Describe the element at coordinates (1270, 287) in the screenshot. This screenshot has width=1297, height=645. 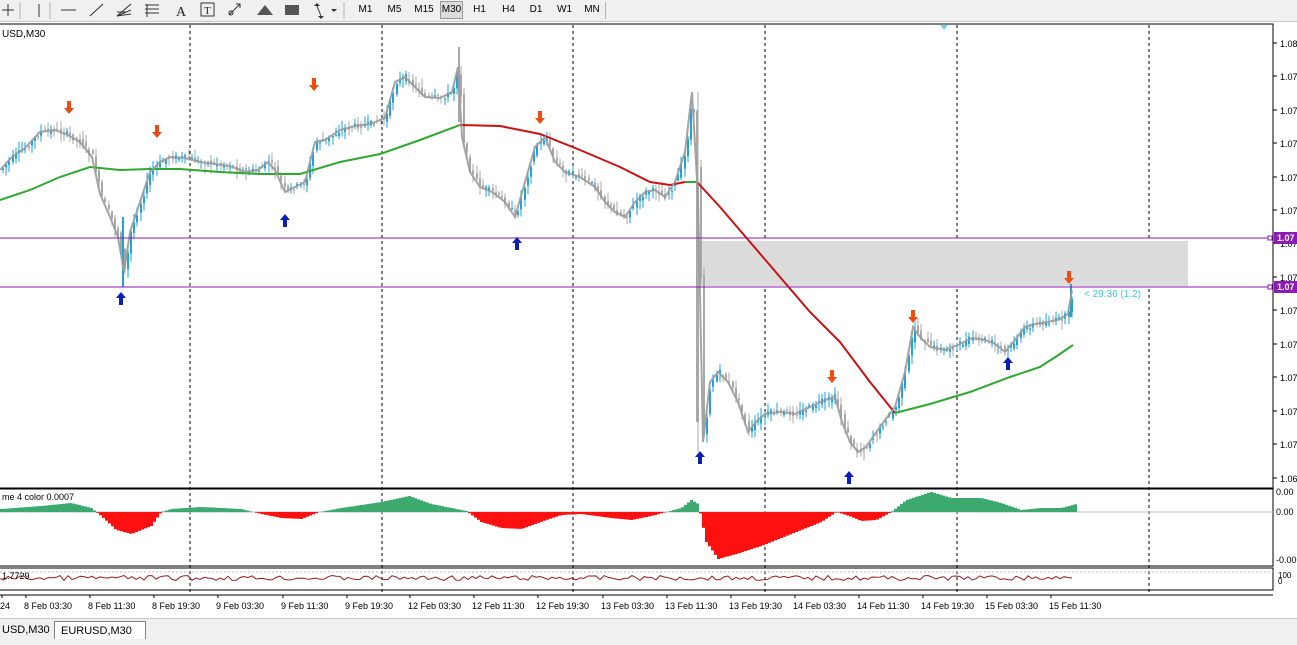
I see `line-handle` at that location.